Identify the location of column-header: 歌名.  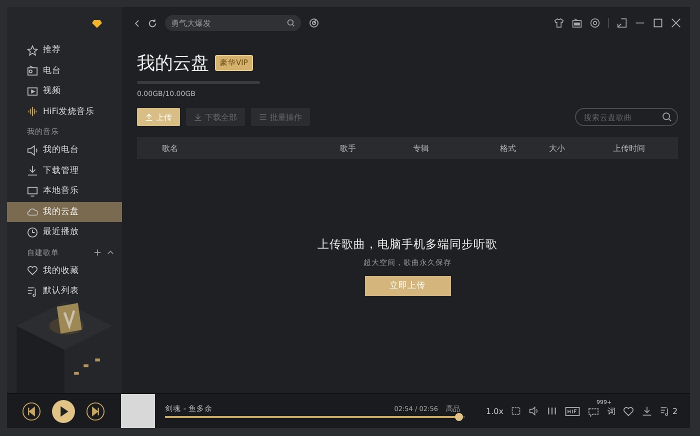
(170, 148).